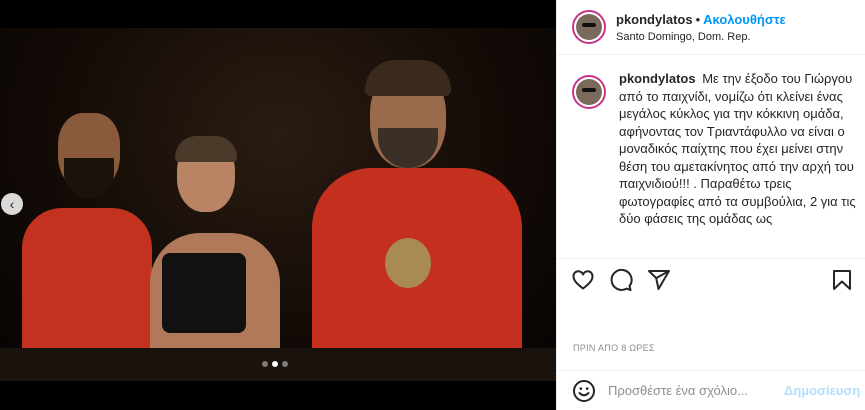  I want to click on emoji-button, so click(584, 391).